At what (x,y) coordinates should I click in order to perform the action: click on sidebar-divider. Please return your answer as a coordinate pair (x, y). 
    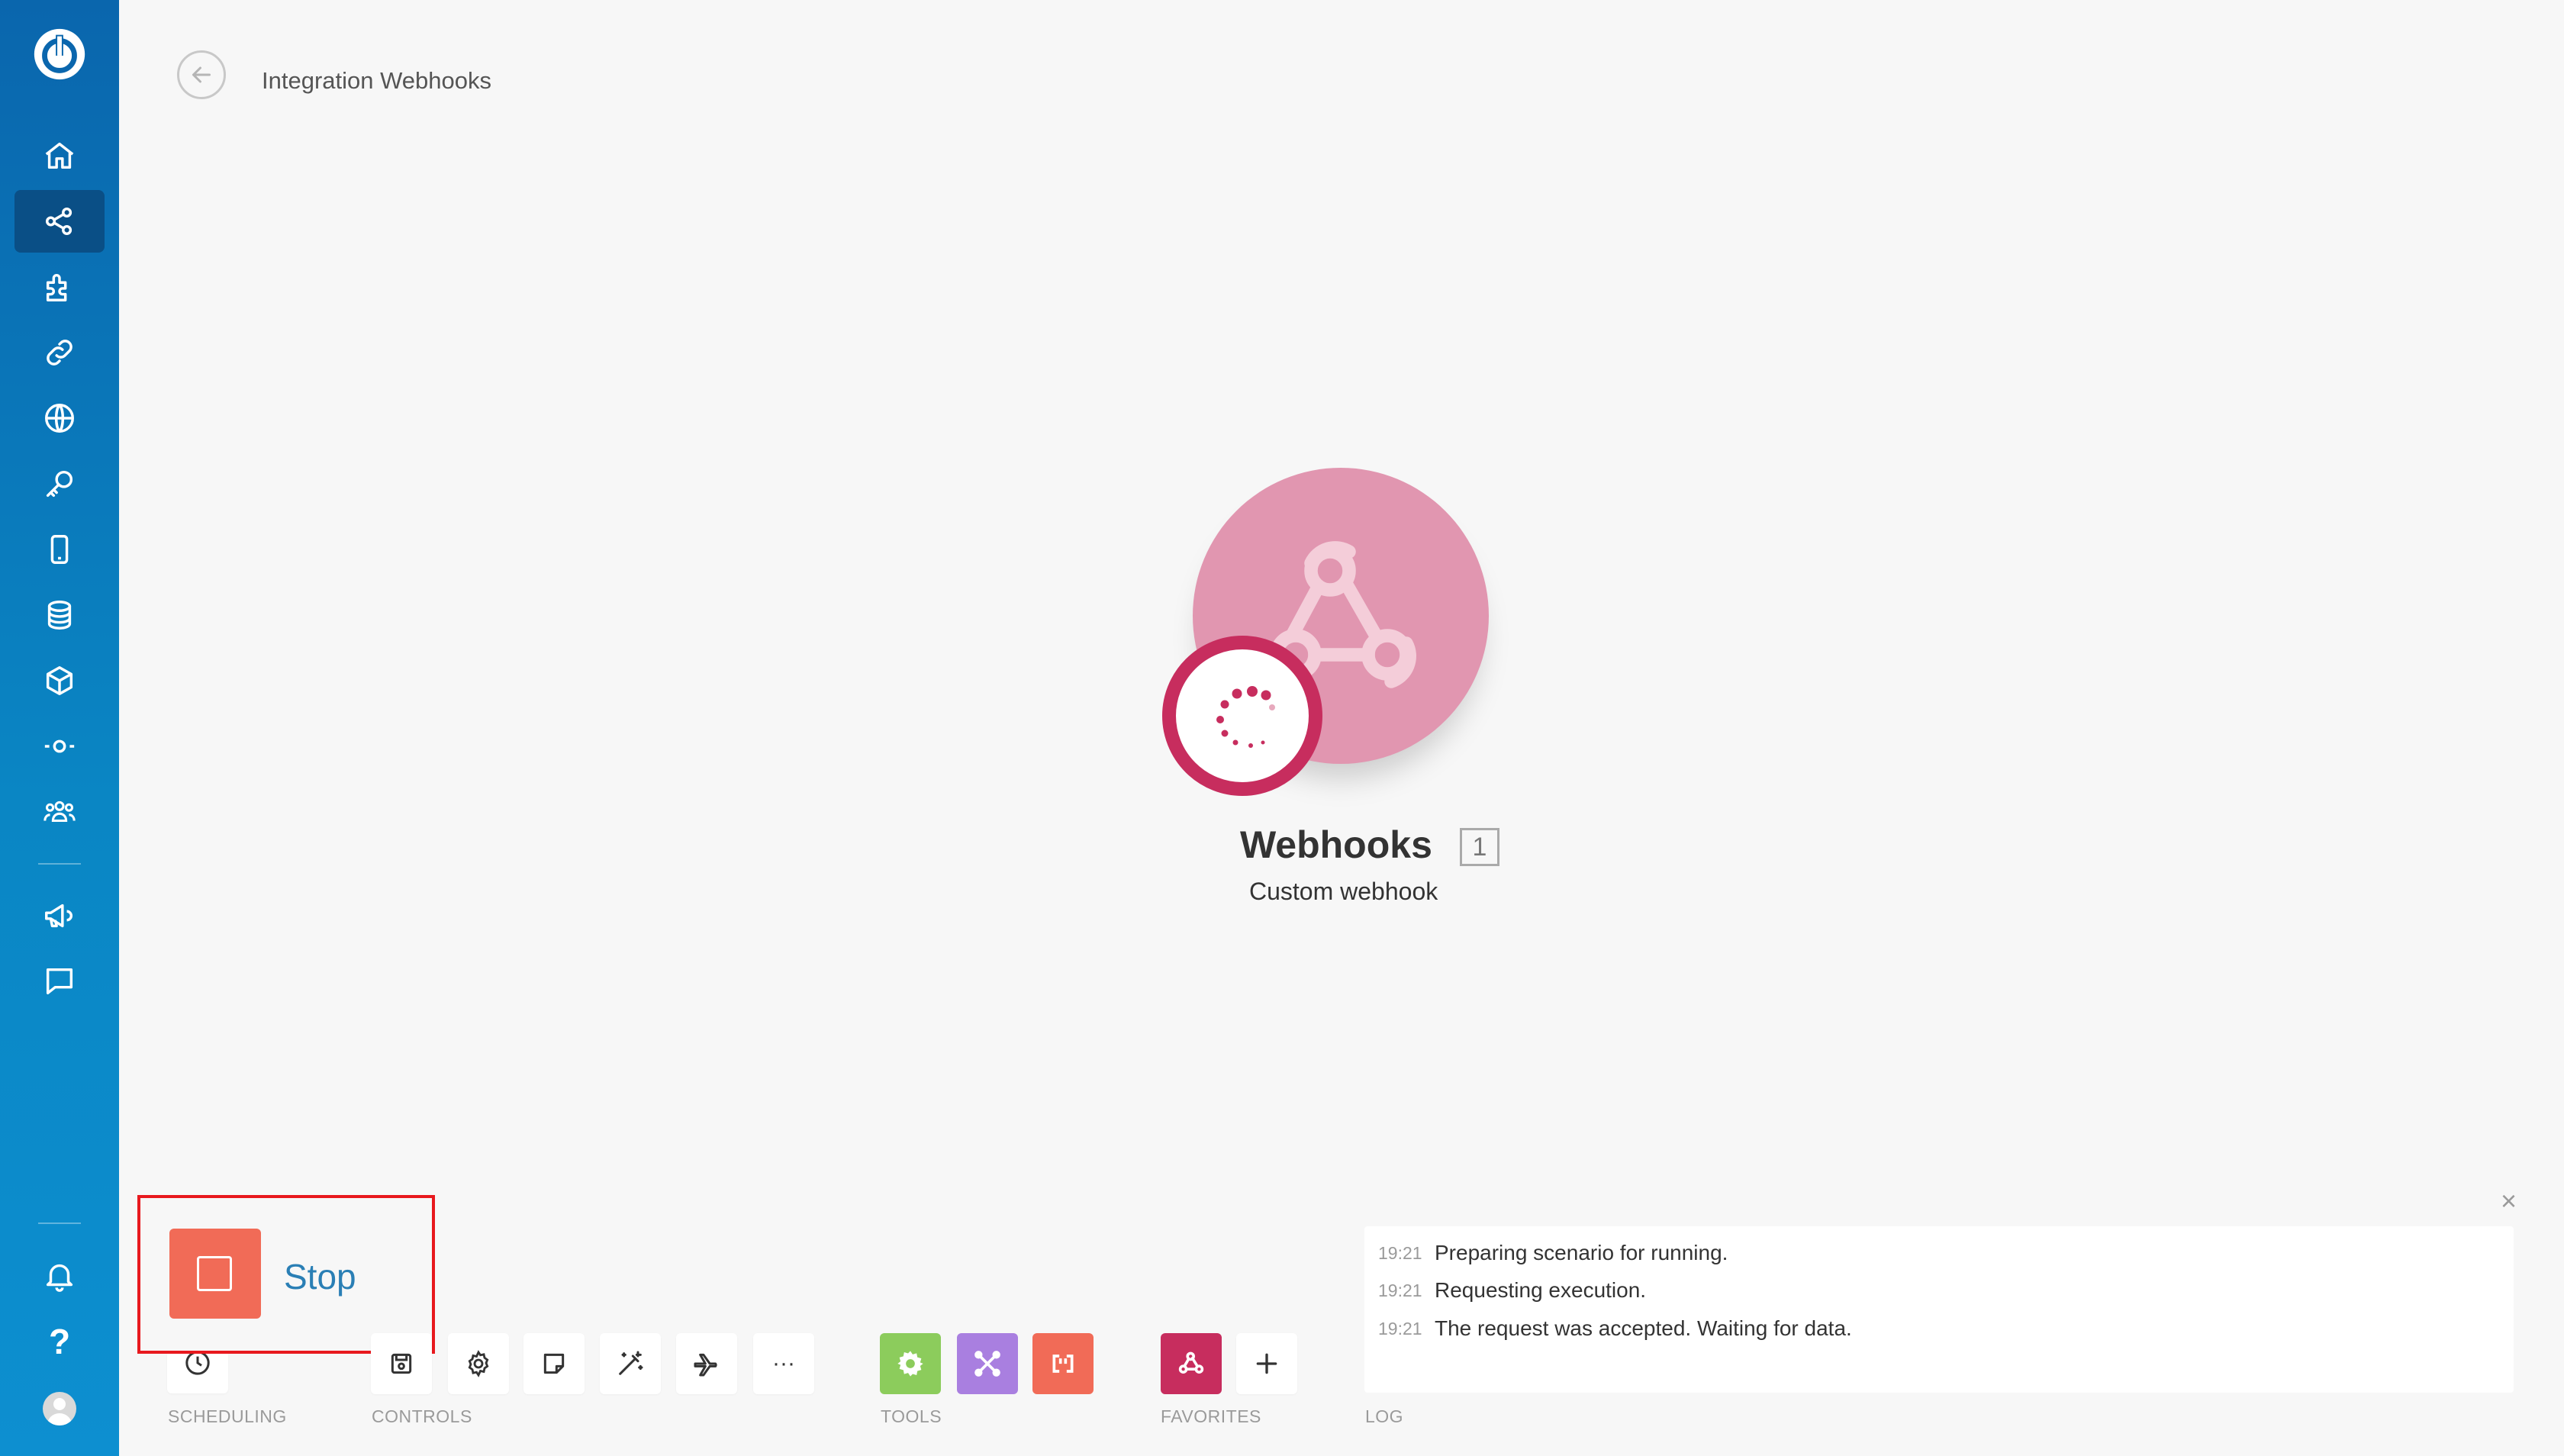
    Looking at the image, I should click on (59, 864).